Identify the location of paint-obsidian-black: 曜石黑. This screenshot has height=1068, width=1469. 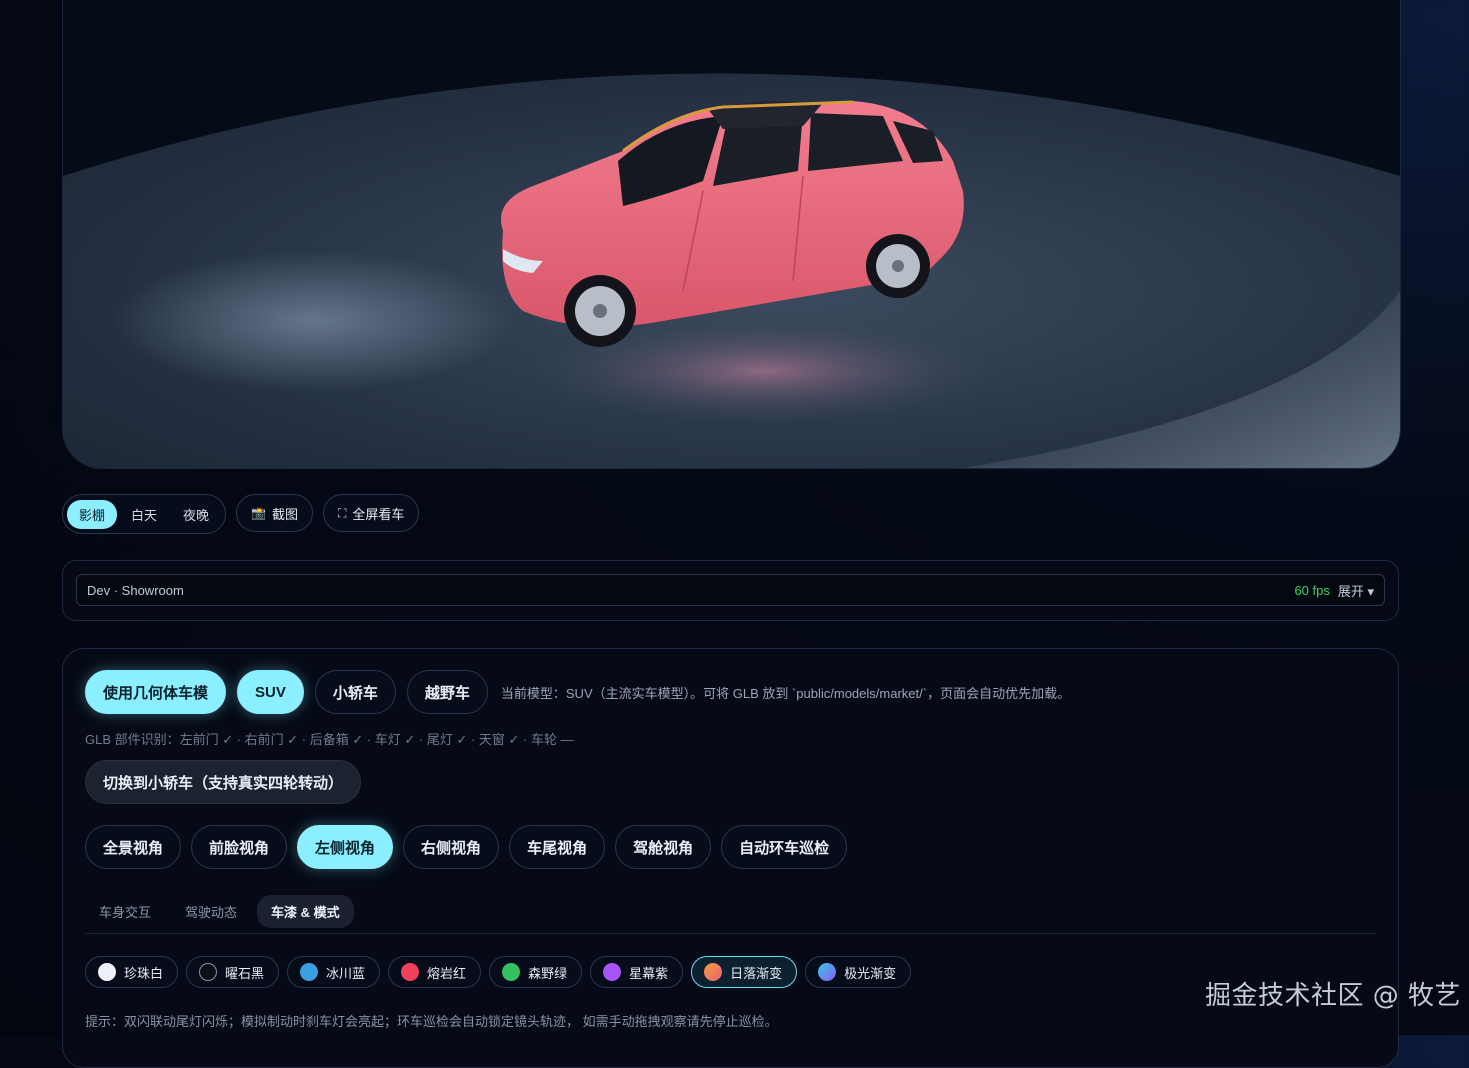
(233, 972).